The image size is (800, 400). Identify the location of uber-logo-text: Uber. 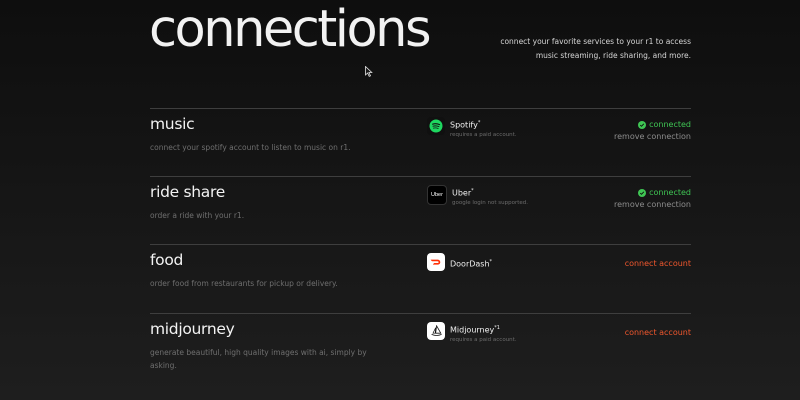
(437, 195).